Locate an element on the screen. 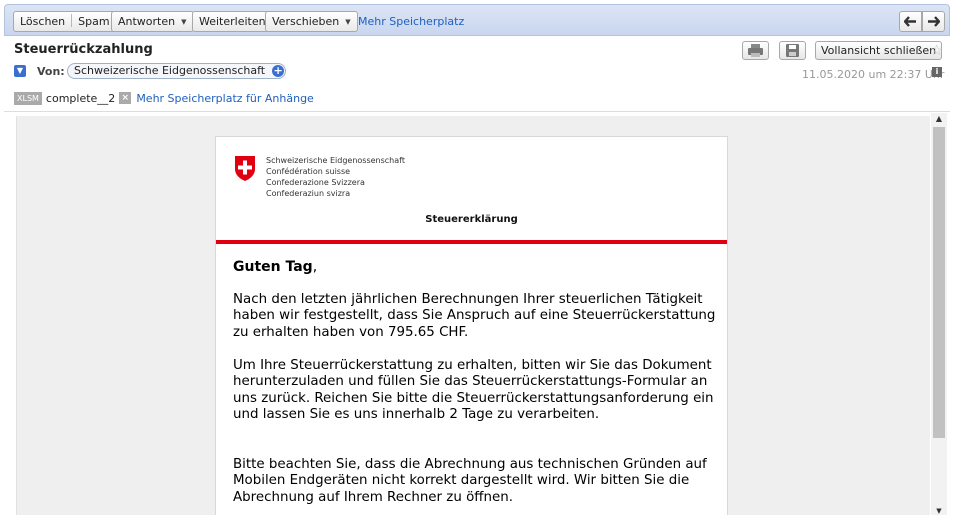  attachment-type-badge: XLSM is located at coordinates (28, 98).